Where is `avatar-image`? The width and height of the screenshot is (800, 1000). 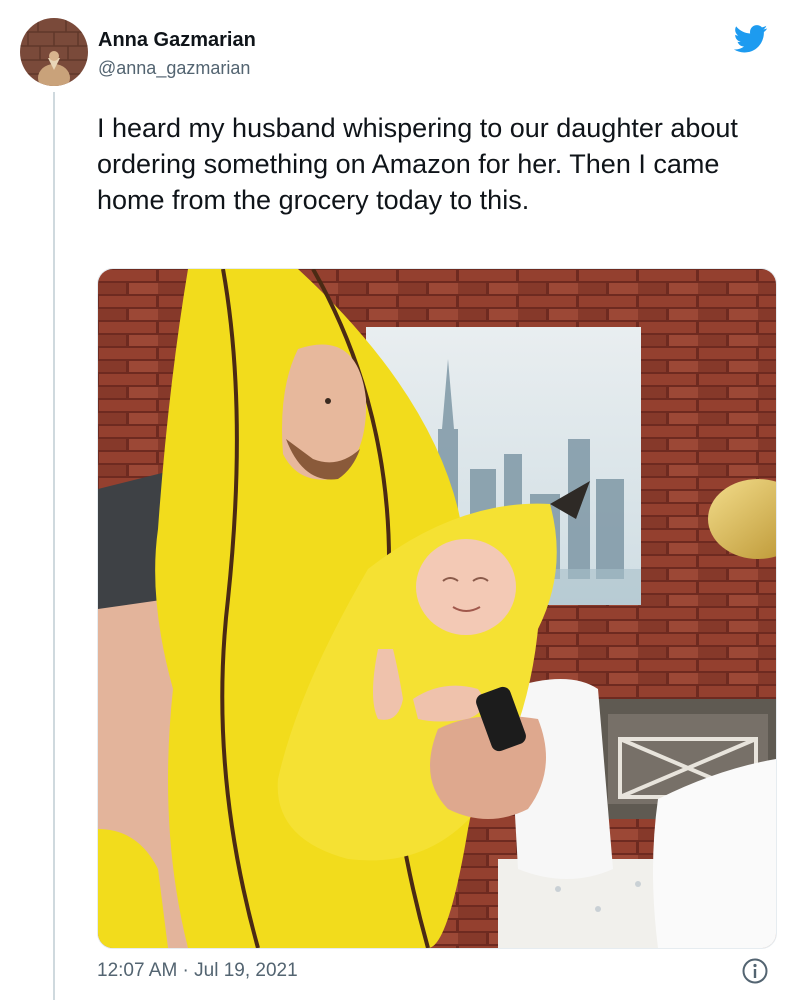
avatar-image is located at coordinates (54, 52).